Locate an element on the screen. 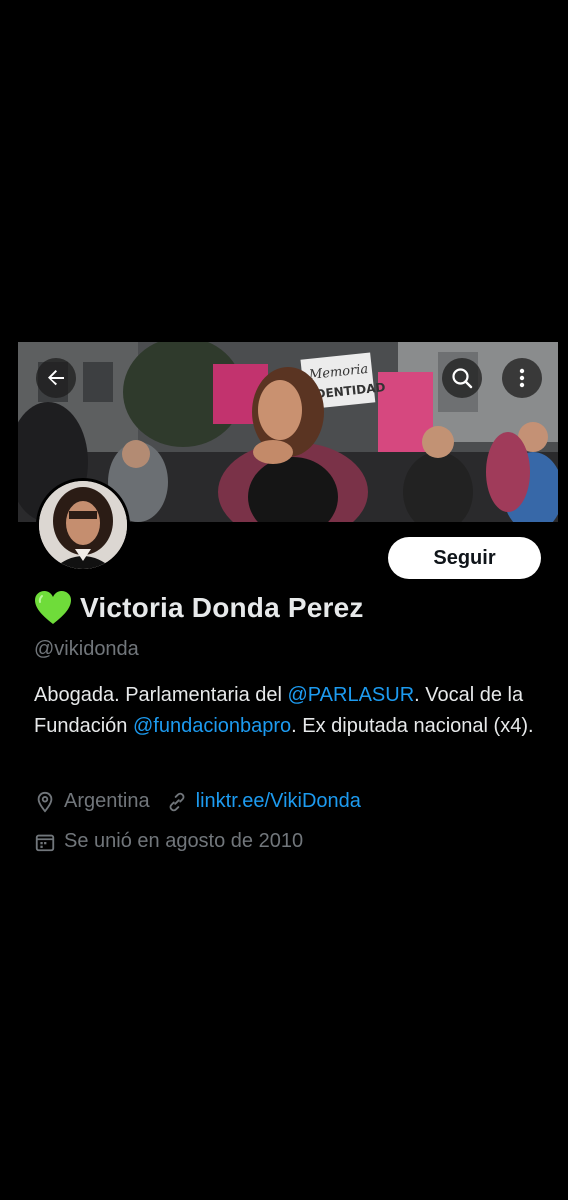 The height and width of the screenshot is (1200, 568). green-heart-icon is located at coordinates (53, 608).